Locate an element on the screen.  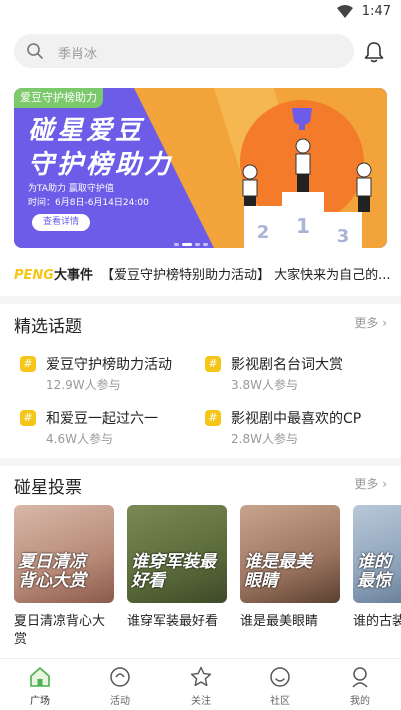
bottom-tab-bar: 广场 活动 关注 社区 我的 is located at coordinates (200, 684).